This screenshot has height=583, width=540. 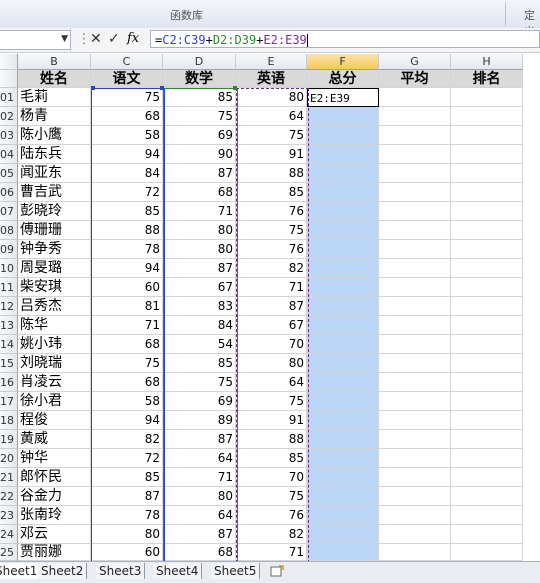 I want to click on fx-icon: fx, so click(x=133, y=38).